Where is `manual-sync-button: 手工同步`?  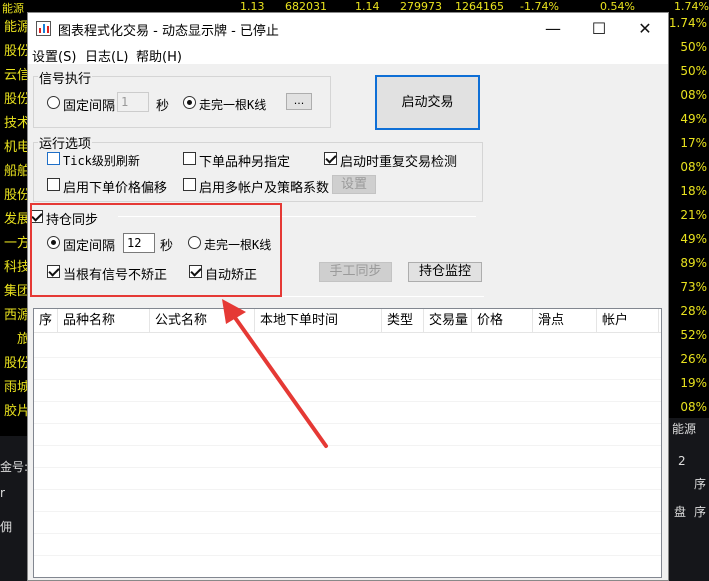 manual-sync-button: 手工同步 is located at coordinates (355, 272).